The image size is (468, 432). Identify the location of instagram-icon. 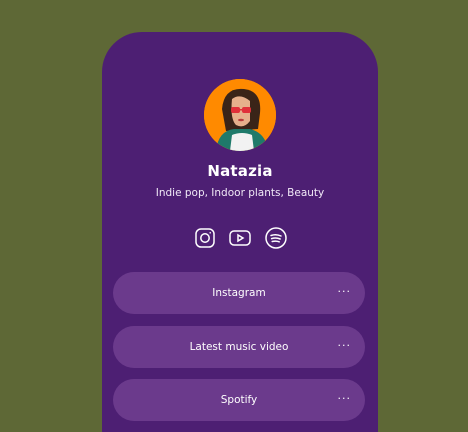
(205, 238).